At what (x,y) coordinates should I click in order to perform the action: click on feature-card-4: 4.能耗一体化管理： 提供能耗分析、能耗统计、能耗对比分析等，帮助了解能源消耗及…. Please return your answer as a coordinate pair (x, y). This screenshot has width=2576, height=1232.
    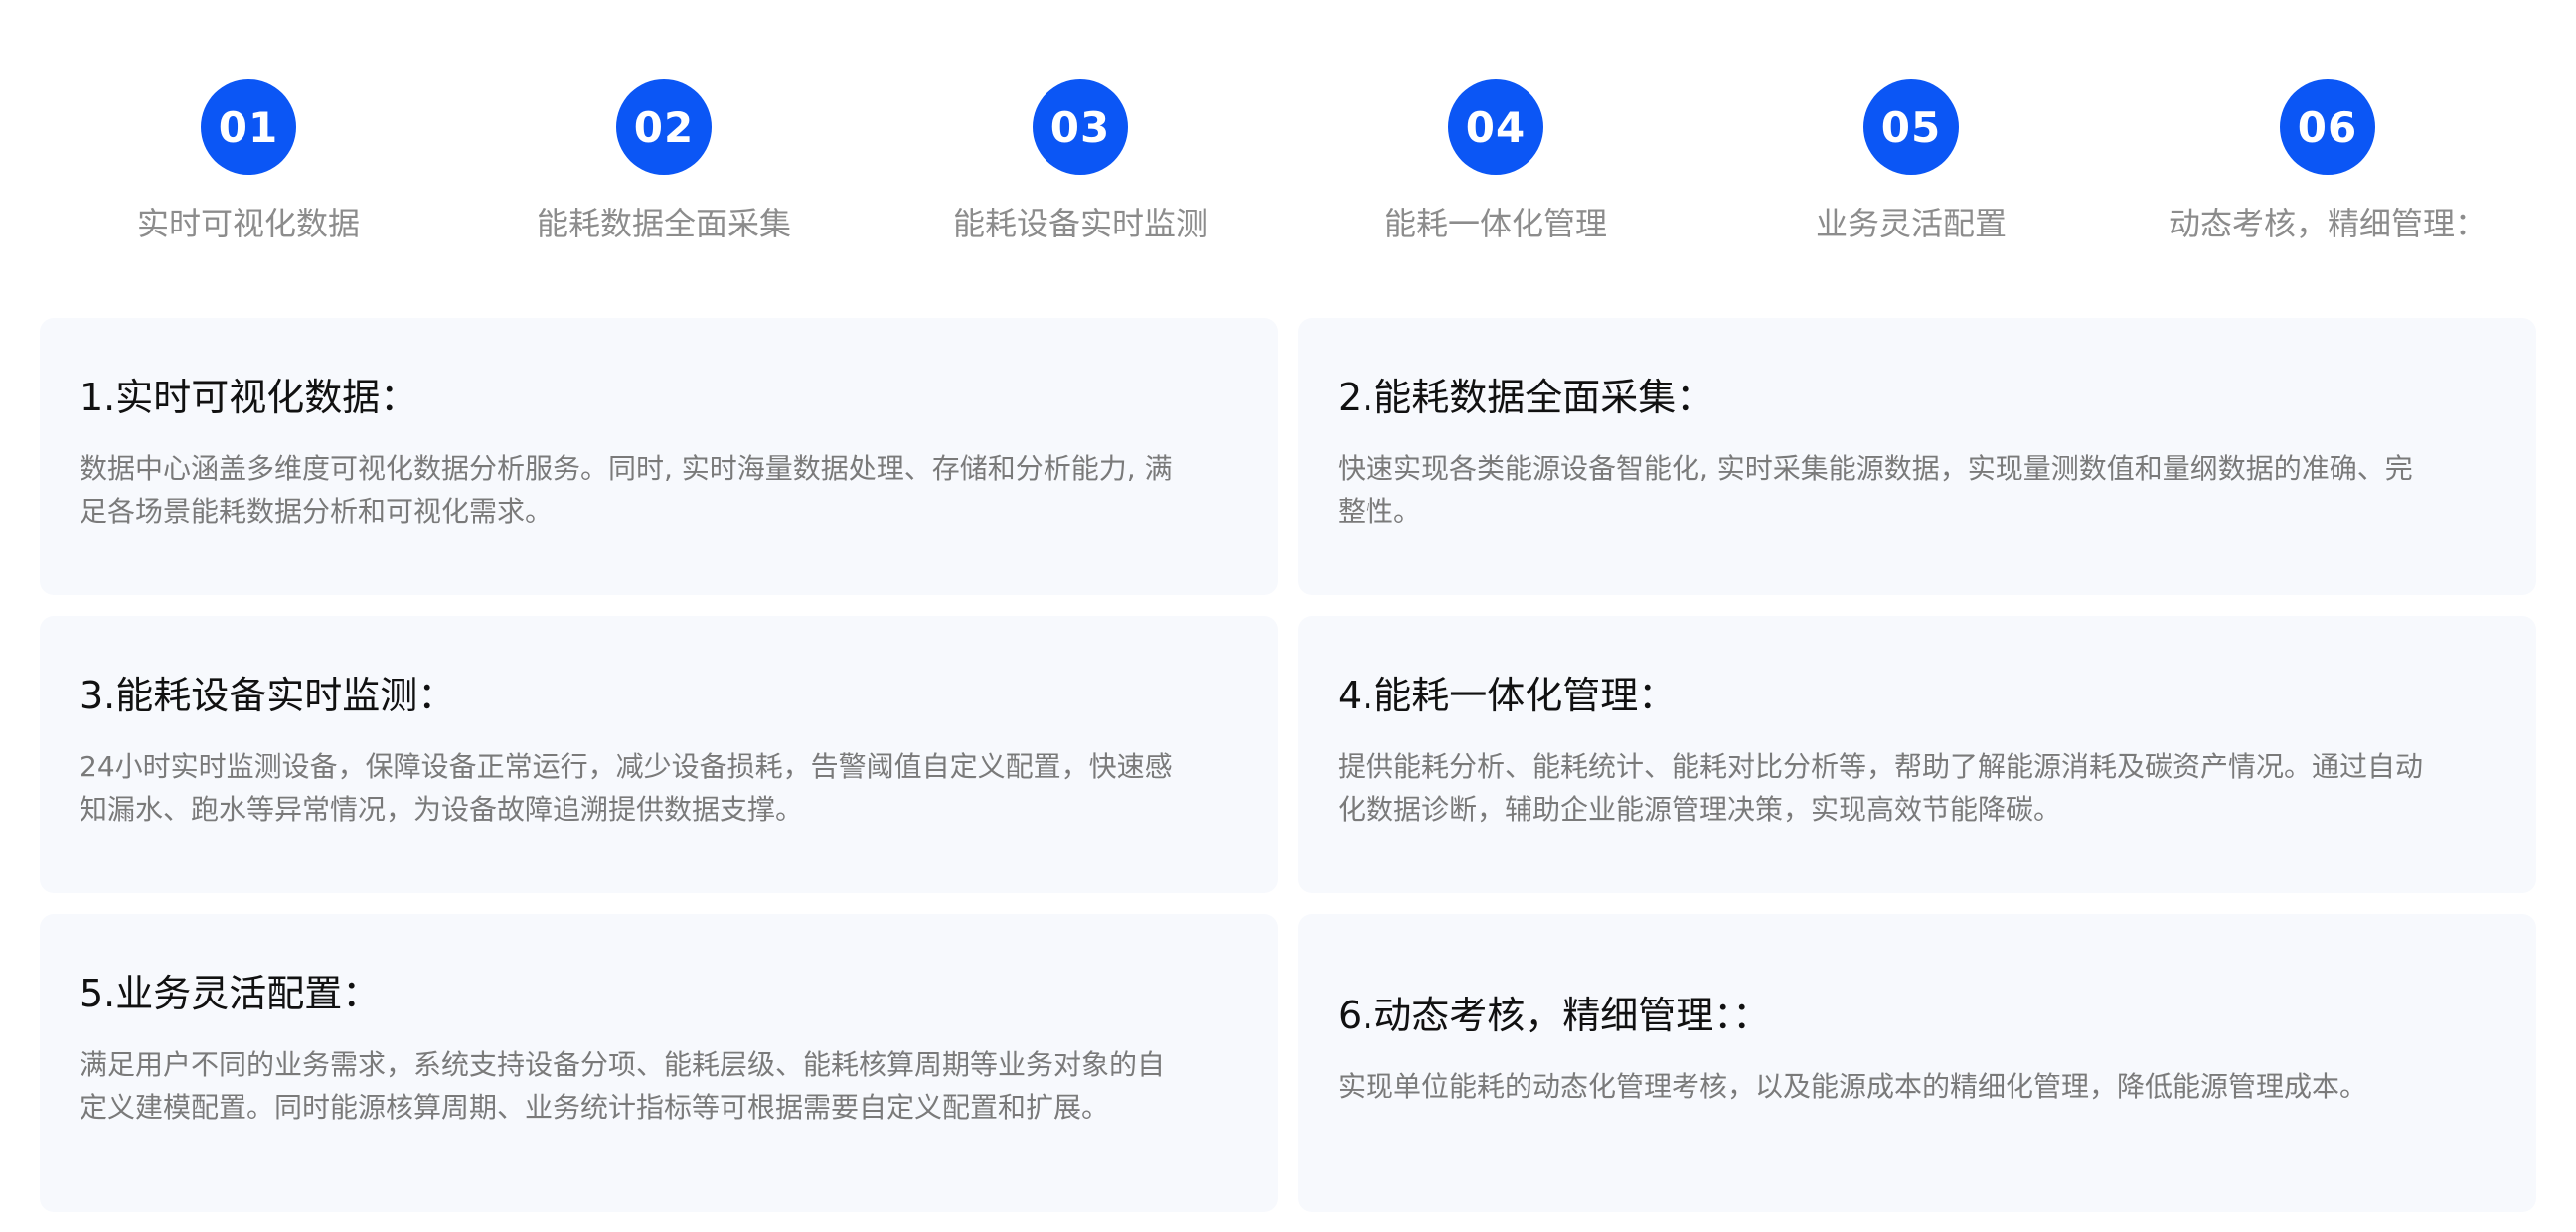
    Looking at the image, I should click on (1917, 754).